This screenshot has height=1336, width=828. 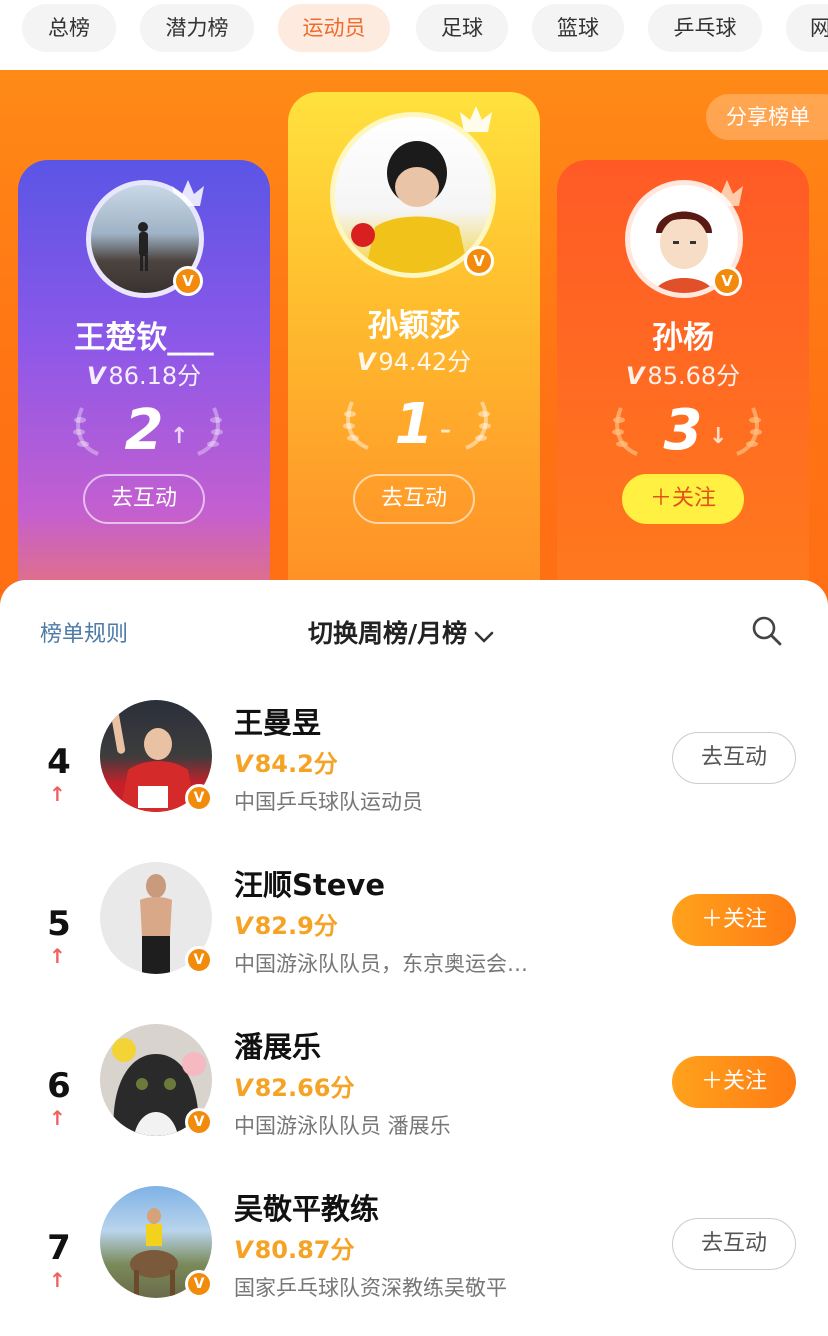 I want to click on week-month-switch: 切换周榜/月榜, so click(x=401, y=632).